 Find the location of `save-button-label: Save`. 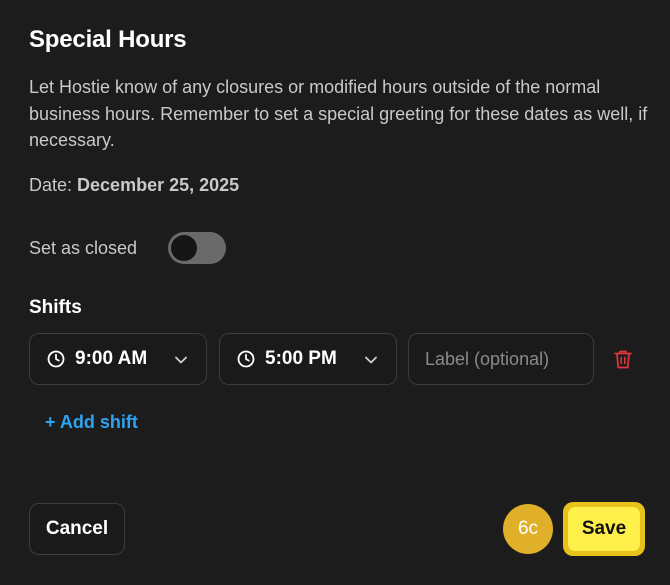

save-button-label: Save is located at coordinates (604, 529).